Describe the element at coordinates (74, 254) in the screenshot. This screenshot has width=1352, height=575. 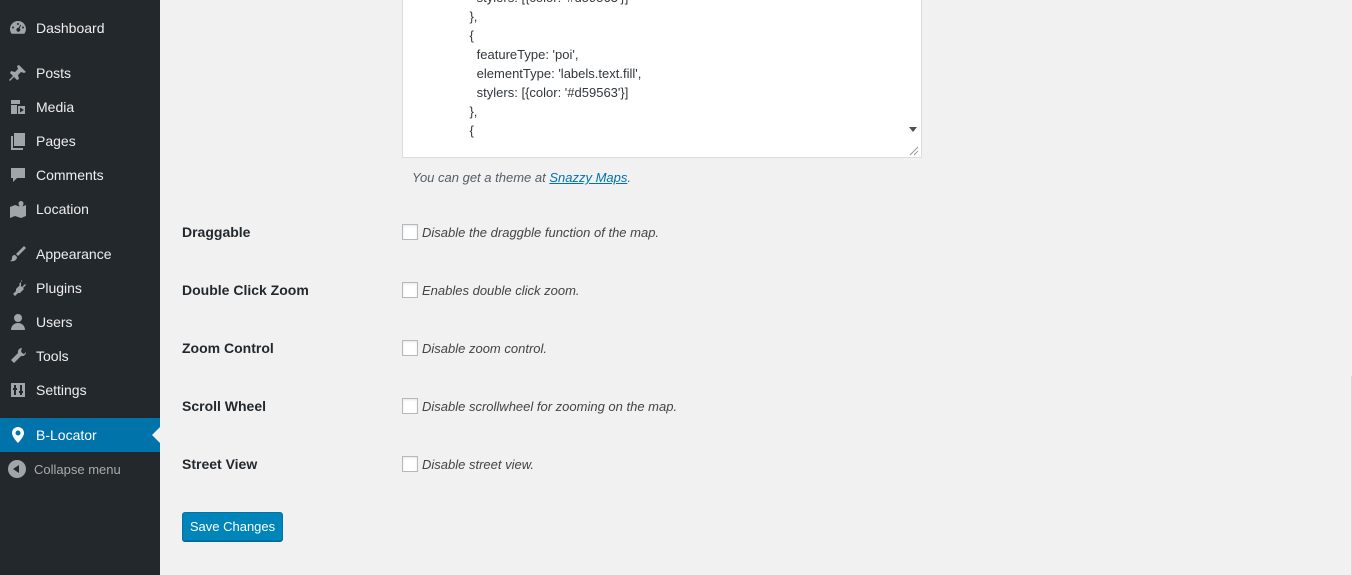
I see `sidebar-item-label: Appearance` at that location.